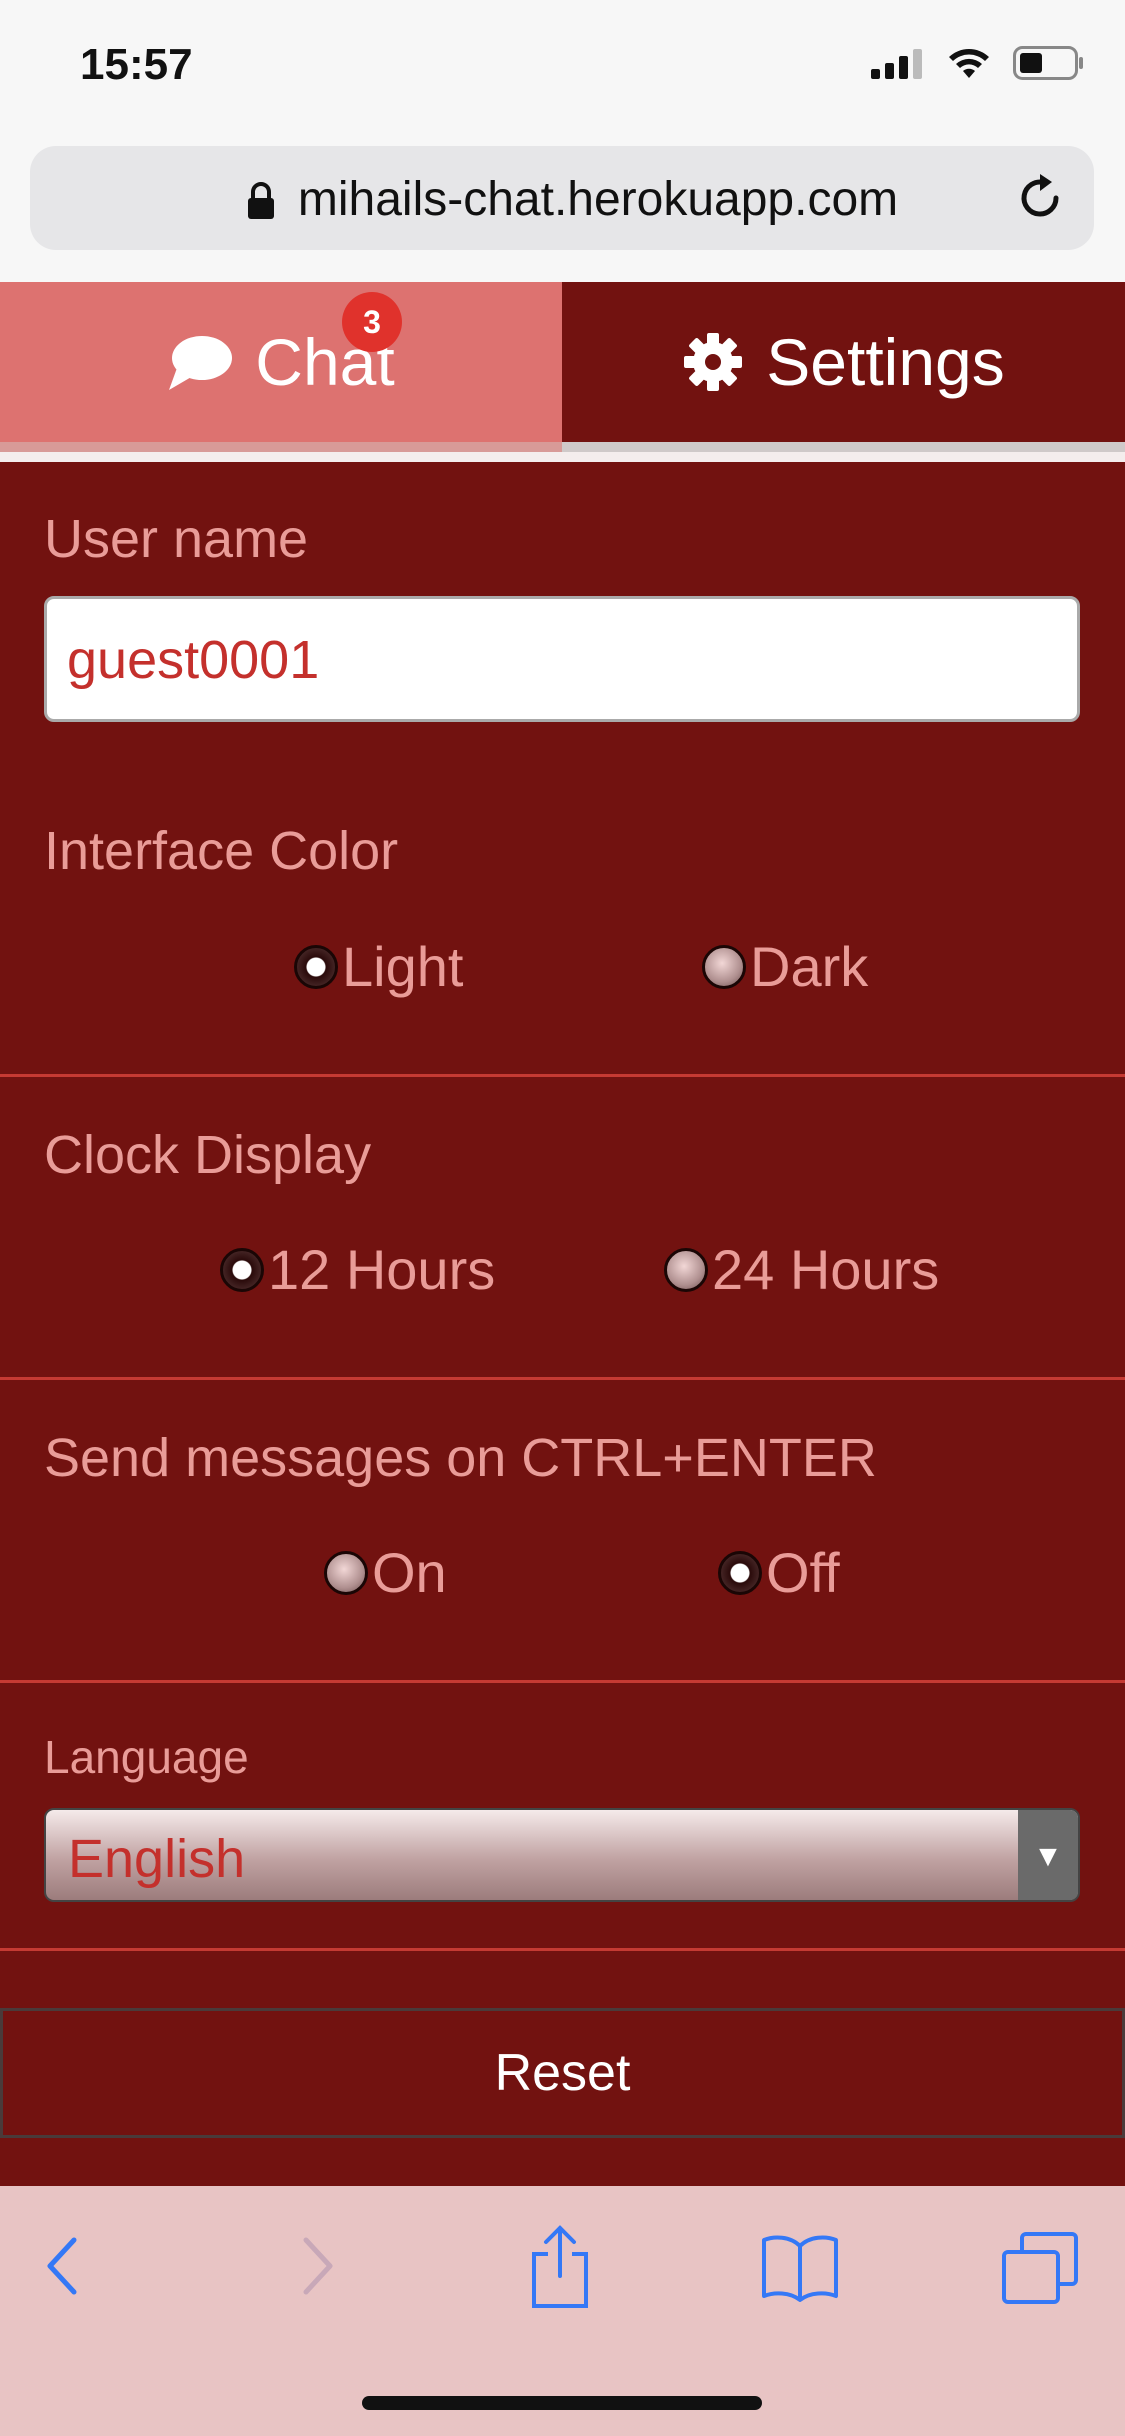 Image resolution: width=1125 pixels, height=2436 pixels. Describe the element at coordinates (316, 2266) in the screenshot. I see `forward-icon` at that location.